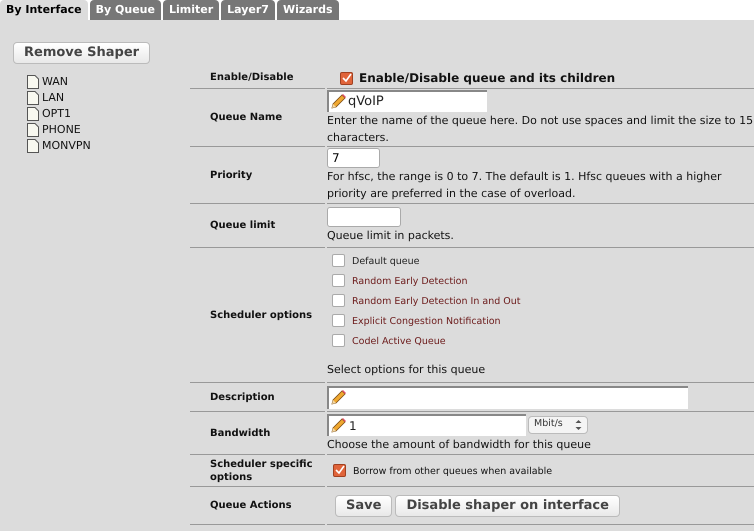  What do you see at coordinates (81, 53) in the screenshot?
I see `remove-shaper-button: Remove Shaper` at bounding box center [81, 53].